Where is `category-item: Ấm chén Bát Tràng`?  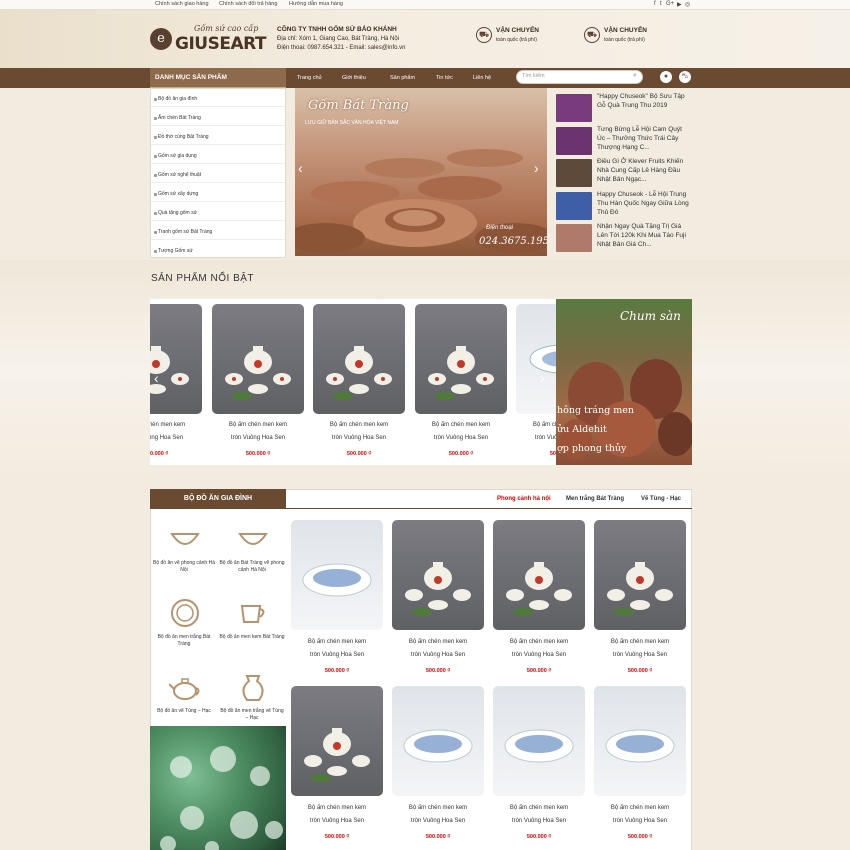 category-item: Ấm chén Bát Tràng is located at coordinates (179, 118).